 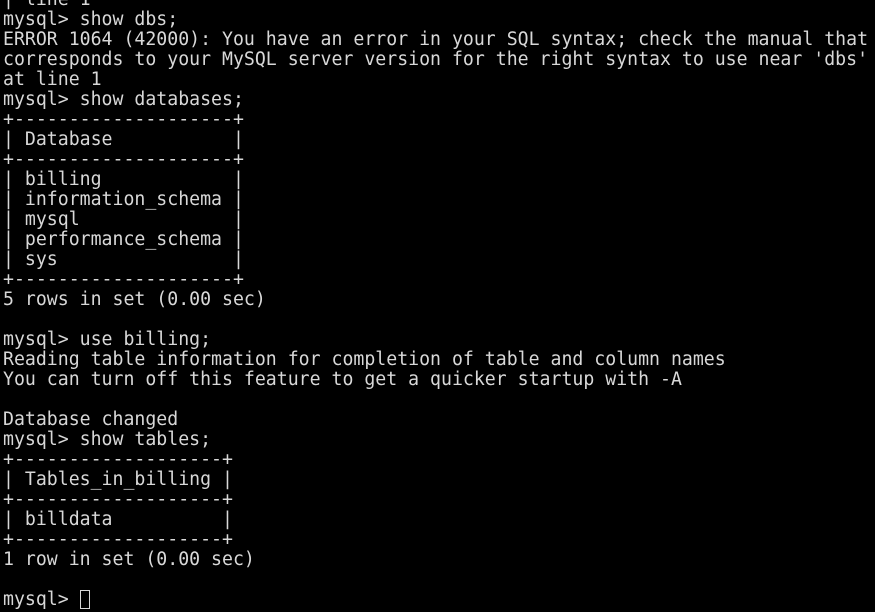 What do you see at coordinates (123, 259) in the screenshot?
I see `output-line: | sys |` at bounding box center [123, 259].